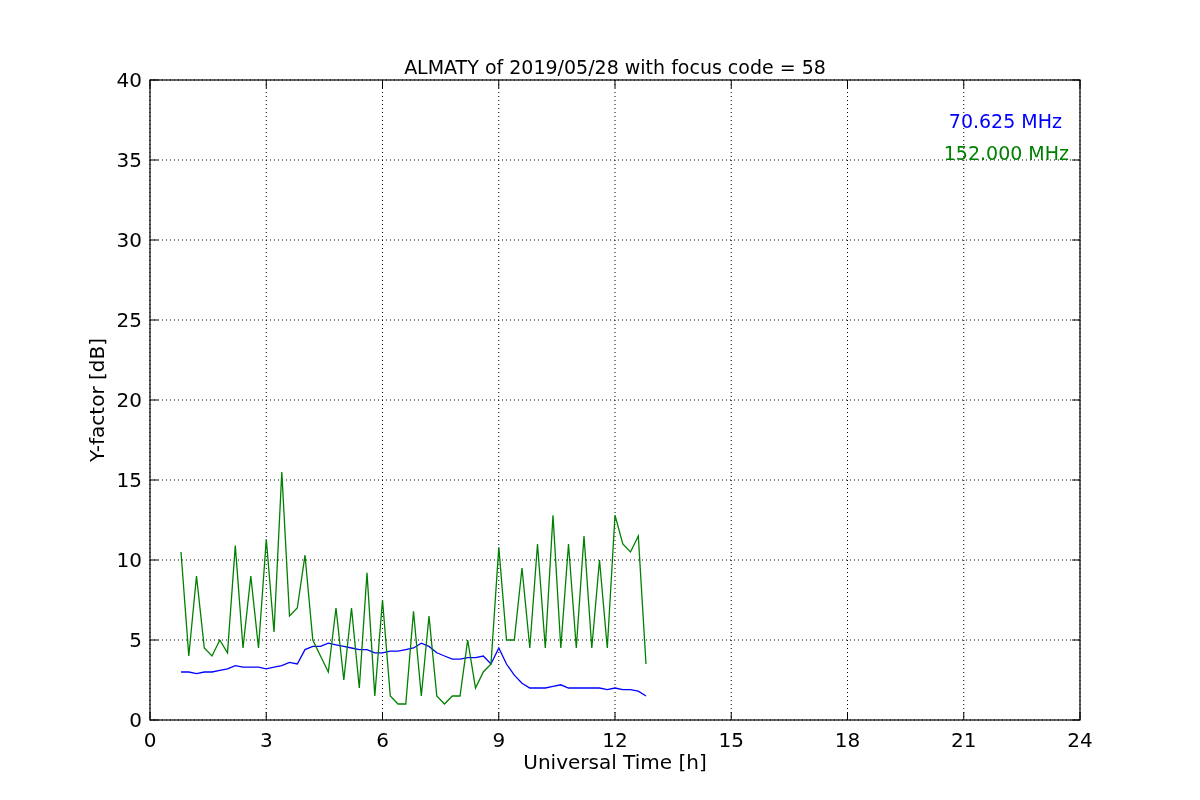 The width and height of the screenshot is (1200, 800). I want to click on x-tick-label: 0, so click(150, 740).